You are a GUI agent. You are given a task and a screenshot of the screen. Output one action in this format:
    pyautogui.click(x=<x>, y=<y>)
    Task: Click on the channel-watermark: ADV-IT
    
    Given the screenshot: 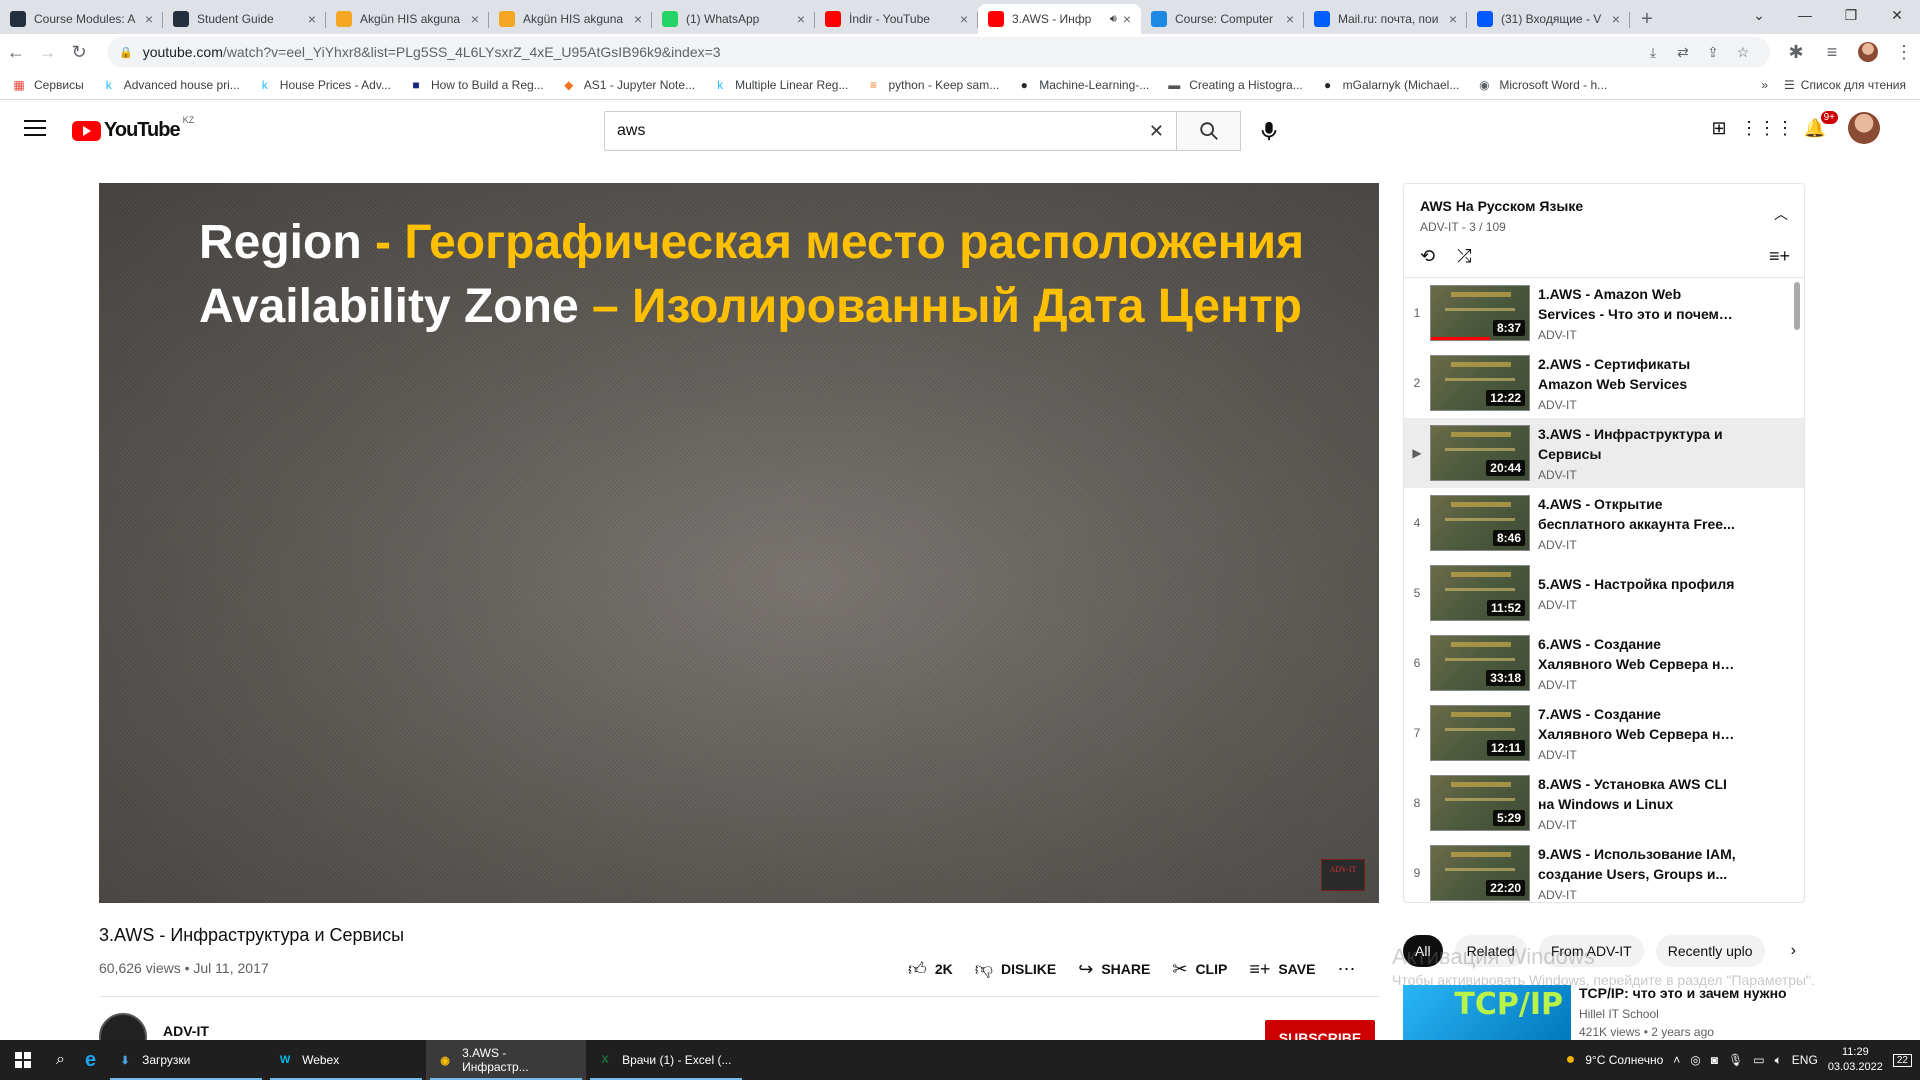 What is the action you would take?
    pyautogui.click(x=1343, y=875)
    